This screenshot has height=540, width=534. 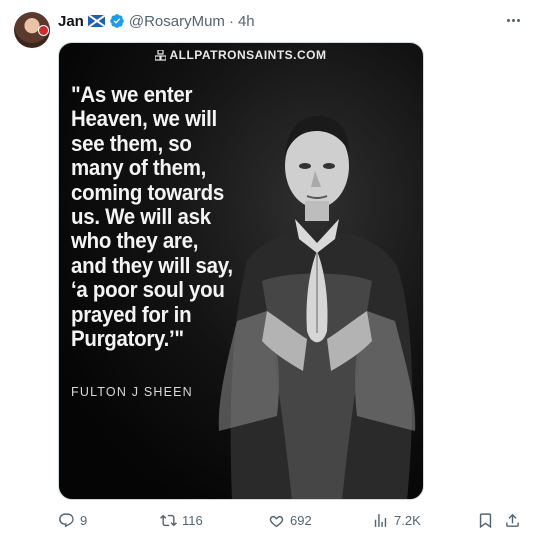 What do you see at coordinates (43, 30) in the screenshot?
I see `poppy-icon` at bounding box center [43, 30].